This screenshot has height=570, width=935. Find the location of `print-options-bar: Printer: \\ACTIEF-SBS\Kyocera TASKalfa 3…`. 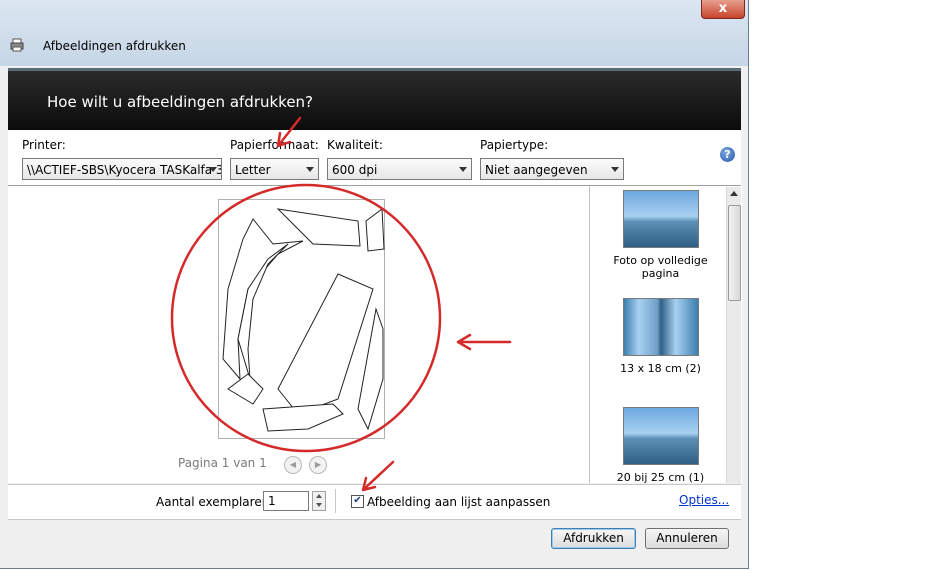

print-options-bar: Printer: \\ACTIEF-SBS\Kyocera TASKalfa 3… is located at coordinates (374, 158).